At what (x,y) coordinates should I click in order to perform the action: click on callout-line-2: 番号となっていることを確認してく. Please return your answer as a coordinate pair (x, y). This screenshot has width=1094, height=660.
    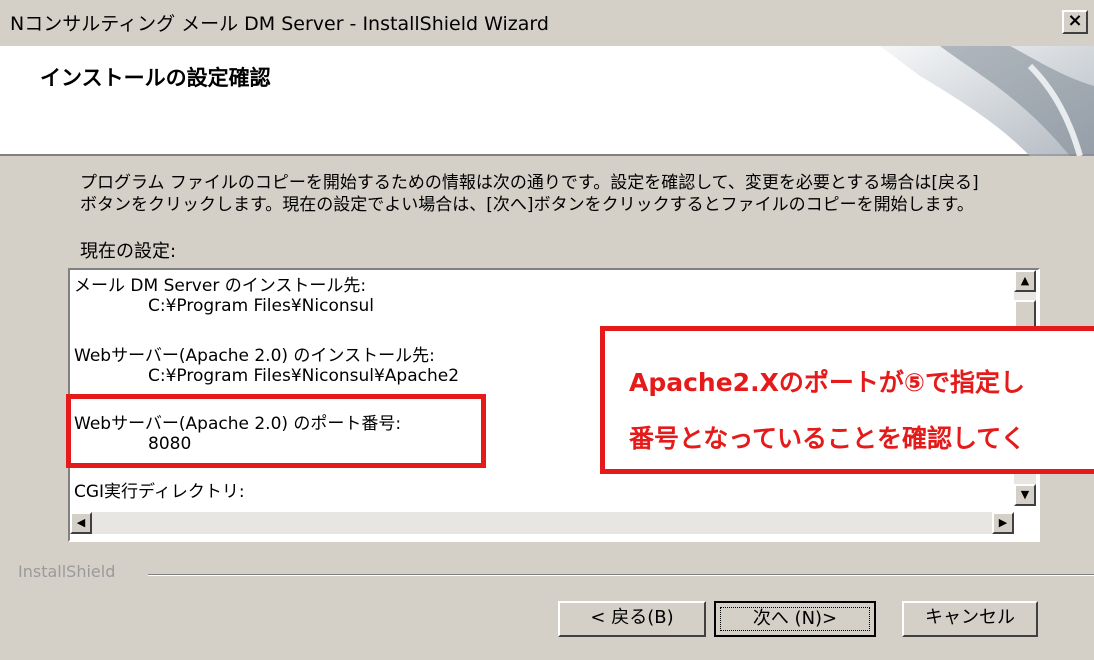
    Looking at the image, I should click on (827, 438).